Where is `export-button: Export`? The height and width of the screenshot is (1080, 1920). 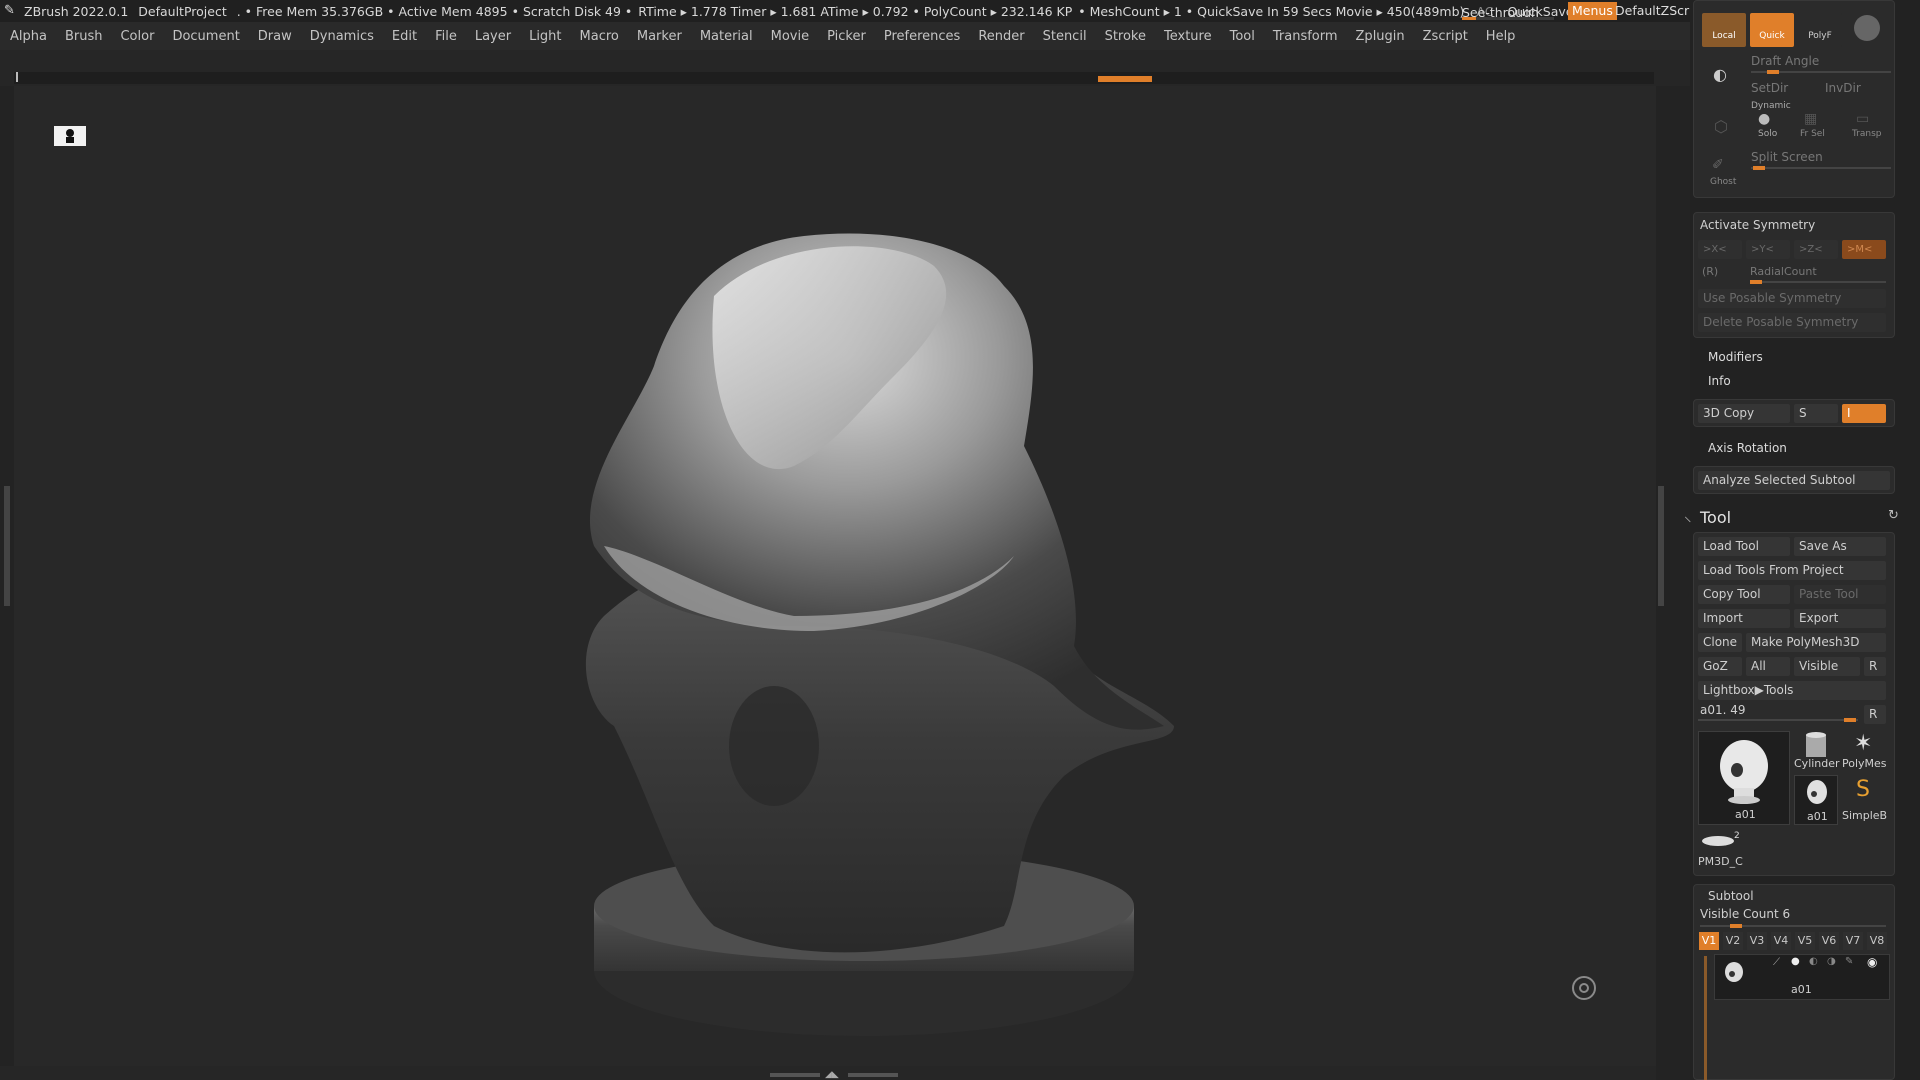 export-button: Export is located at coordinates (1840, 618).